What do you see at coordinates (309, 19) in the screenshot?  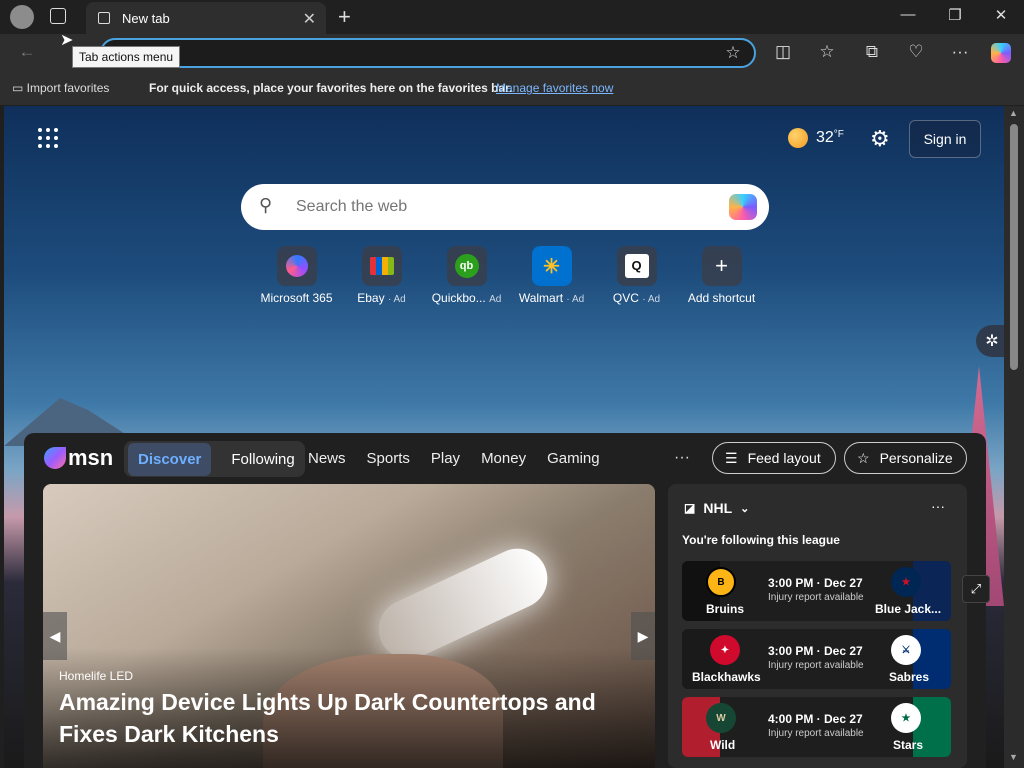 I see `close-icon: ✕` at bounding box center [309, 19].